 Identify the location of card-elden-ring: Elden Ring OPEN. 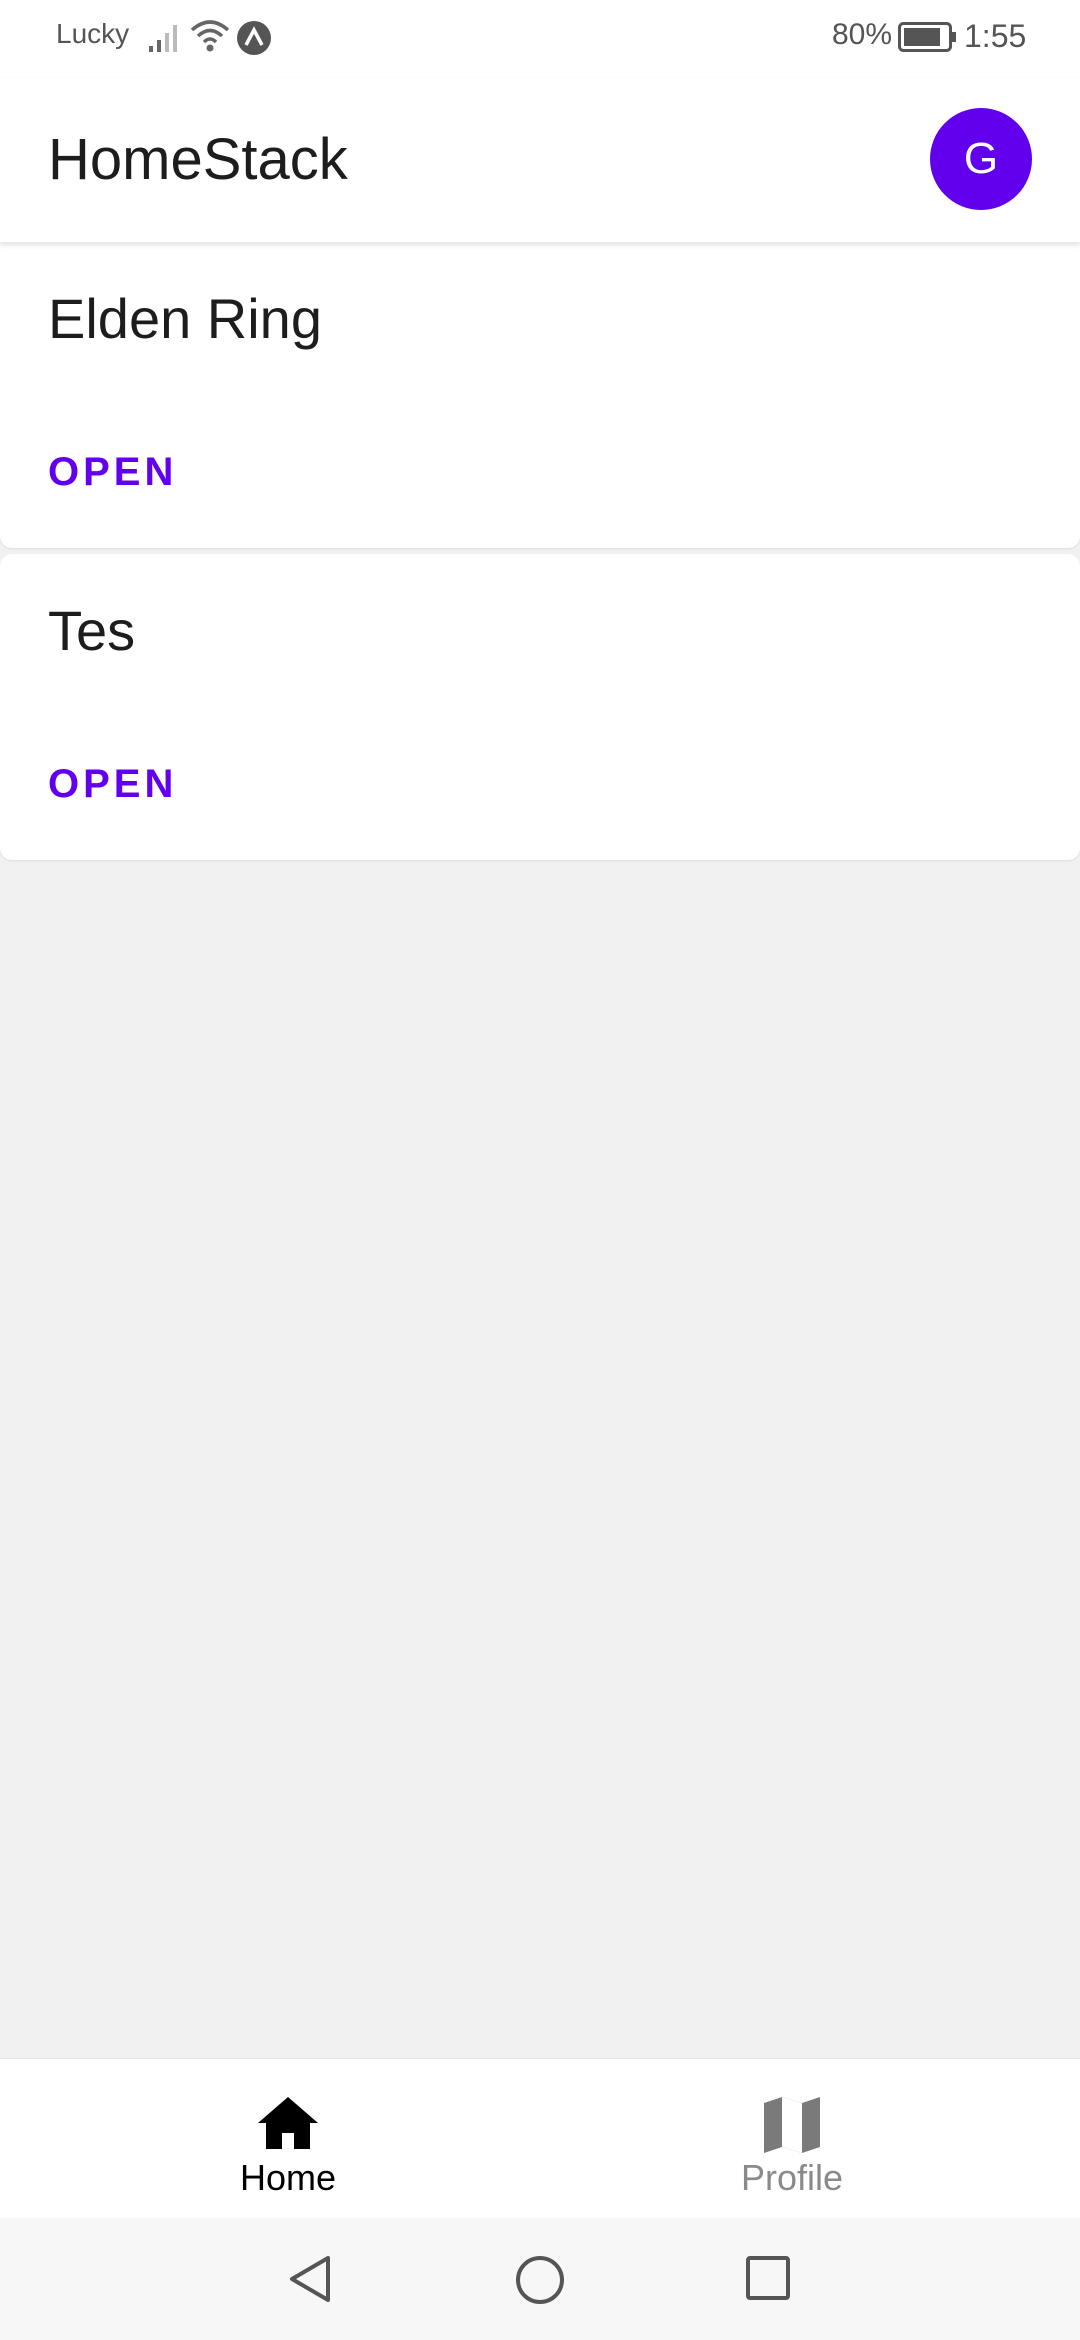
(540, 395).